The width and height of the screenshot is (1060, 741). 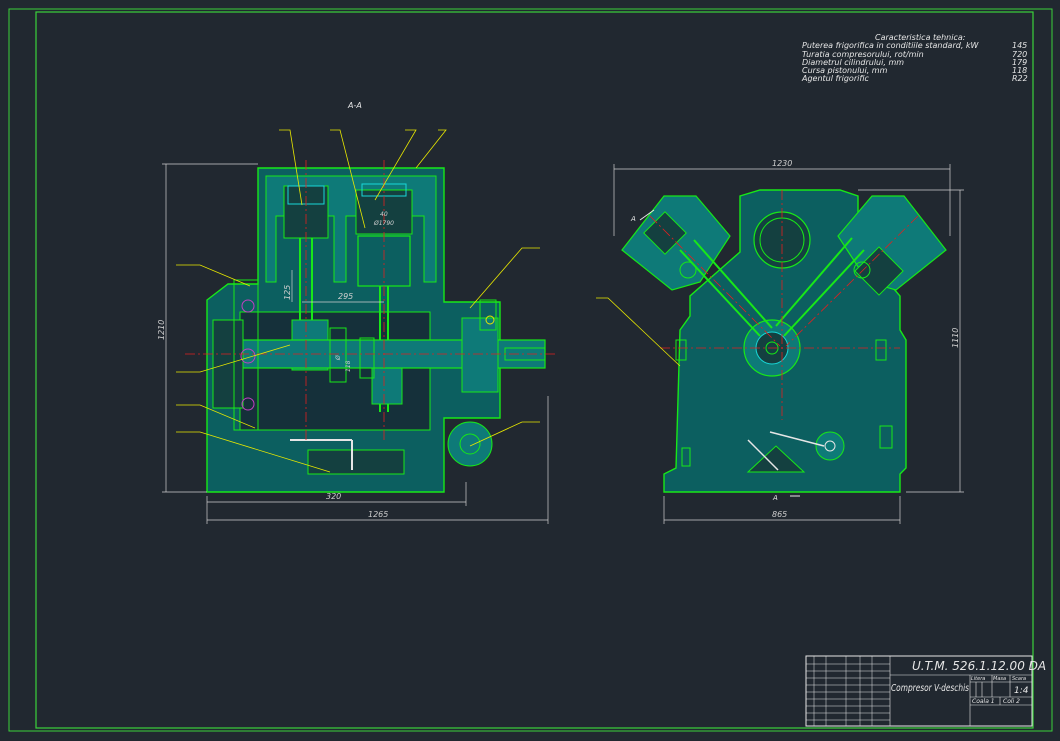 What do you see at coordinates (930, 688) in the screenshot?
I see `title-name: Compresor V-deschis` at bounding box center [930, 688].